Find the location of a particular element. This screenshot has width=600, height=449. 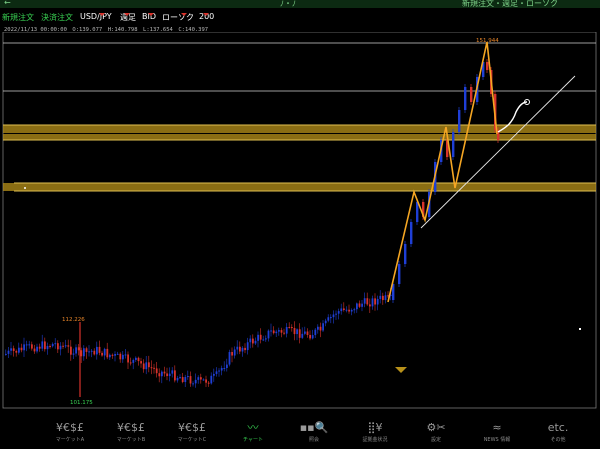

nav-label: マーケットA is located at coordinates (70, 440).